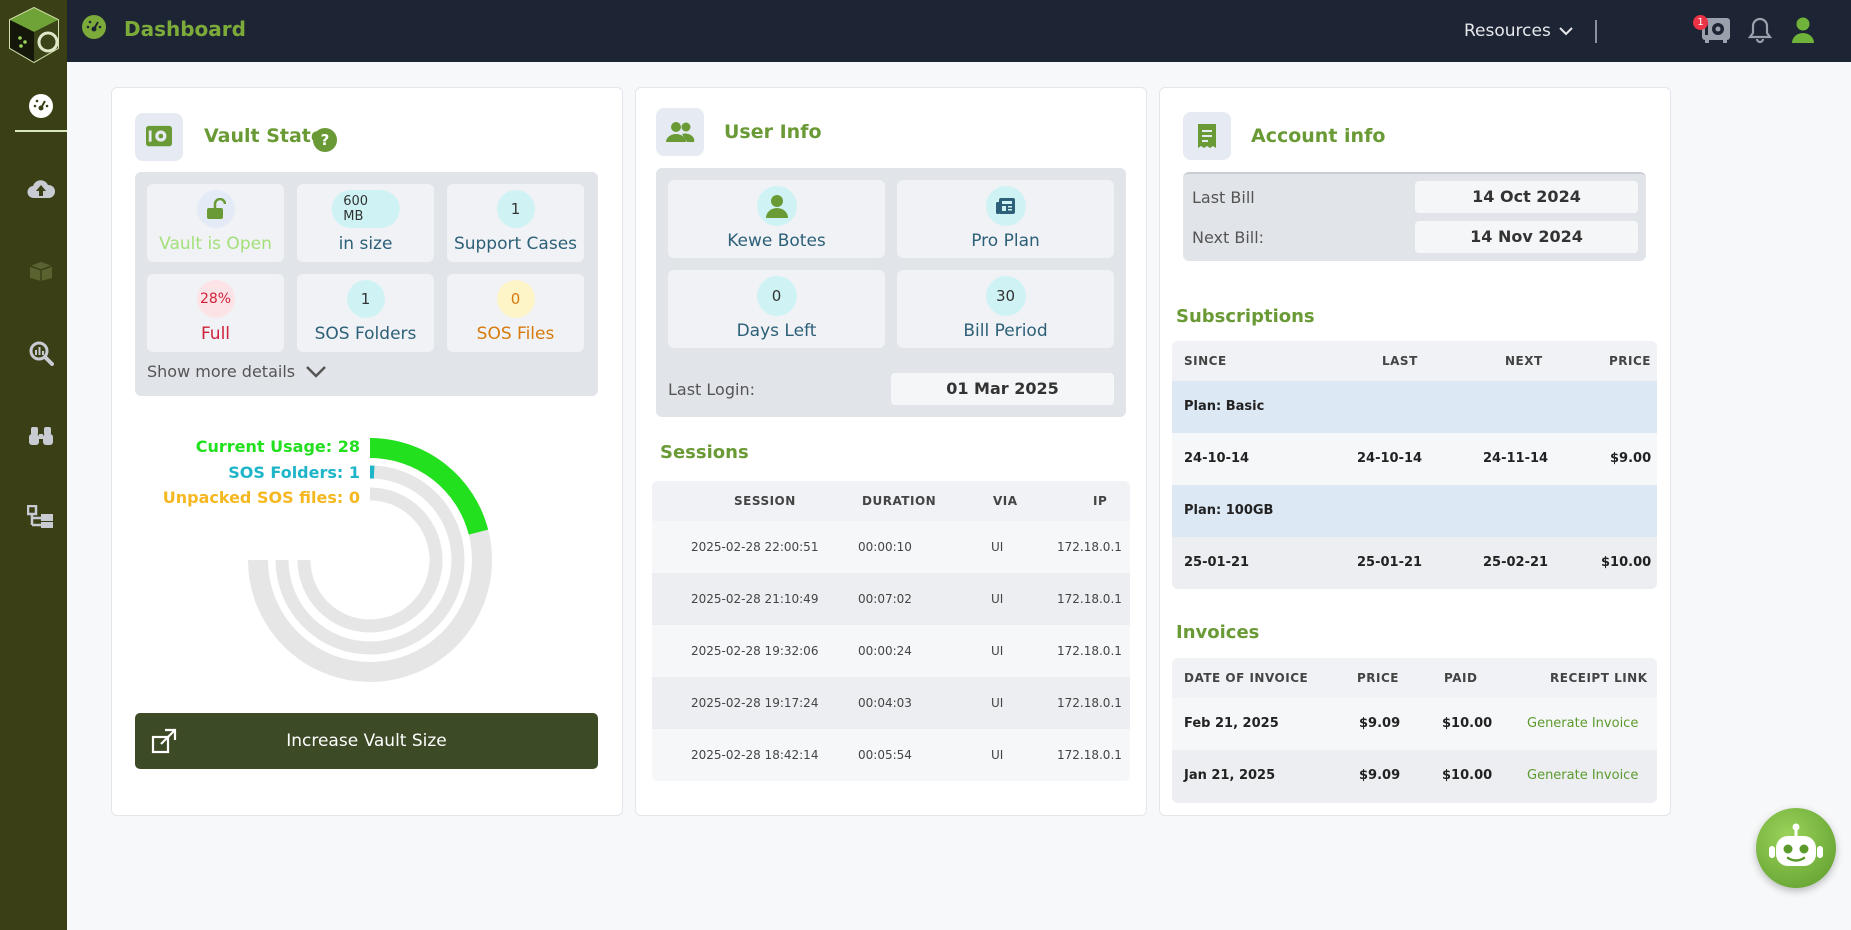 The height and width of the screenshot is (930, 1851). I want to click on increase-vault-size-label: Increase Vault Size, so click(366, 741).